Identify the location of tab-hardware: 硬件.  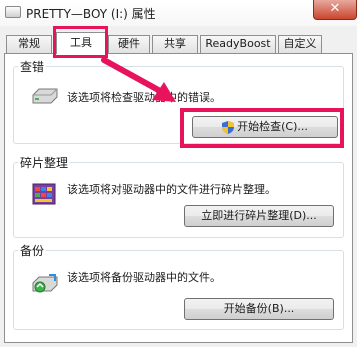
(129, 44).